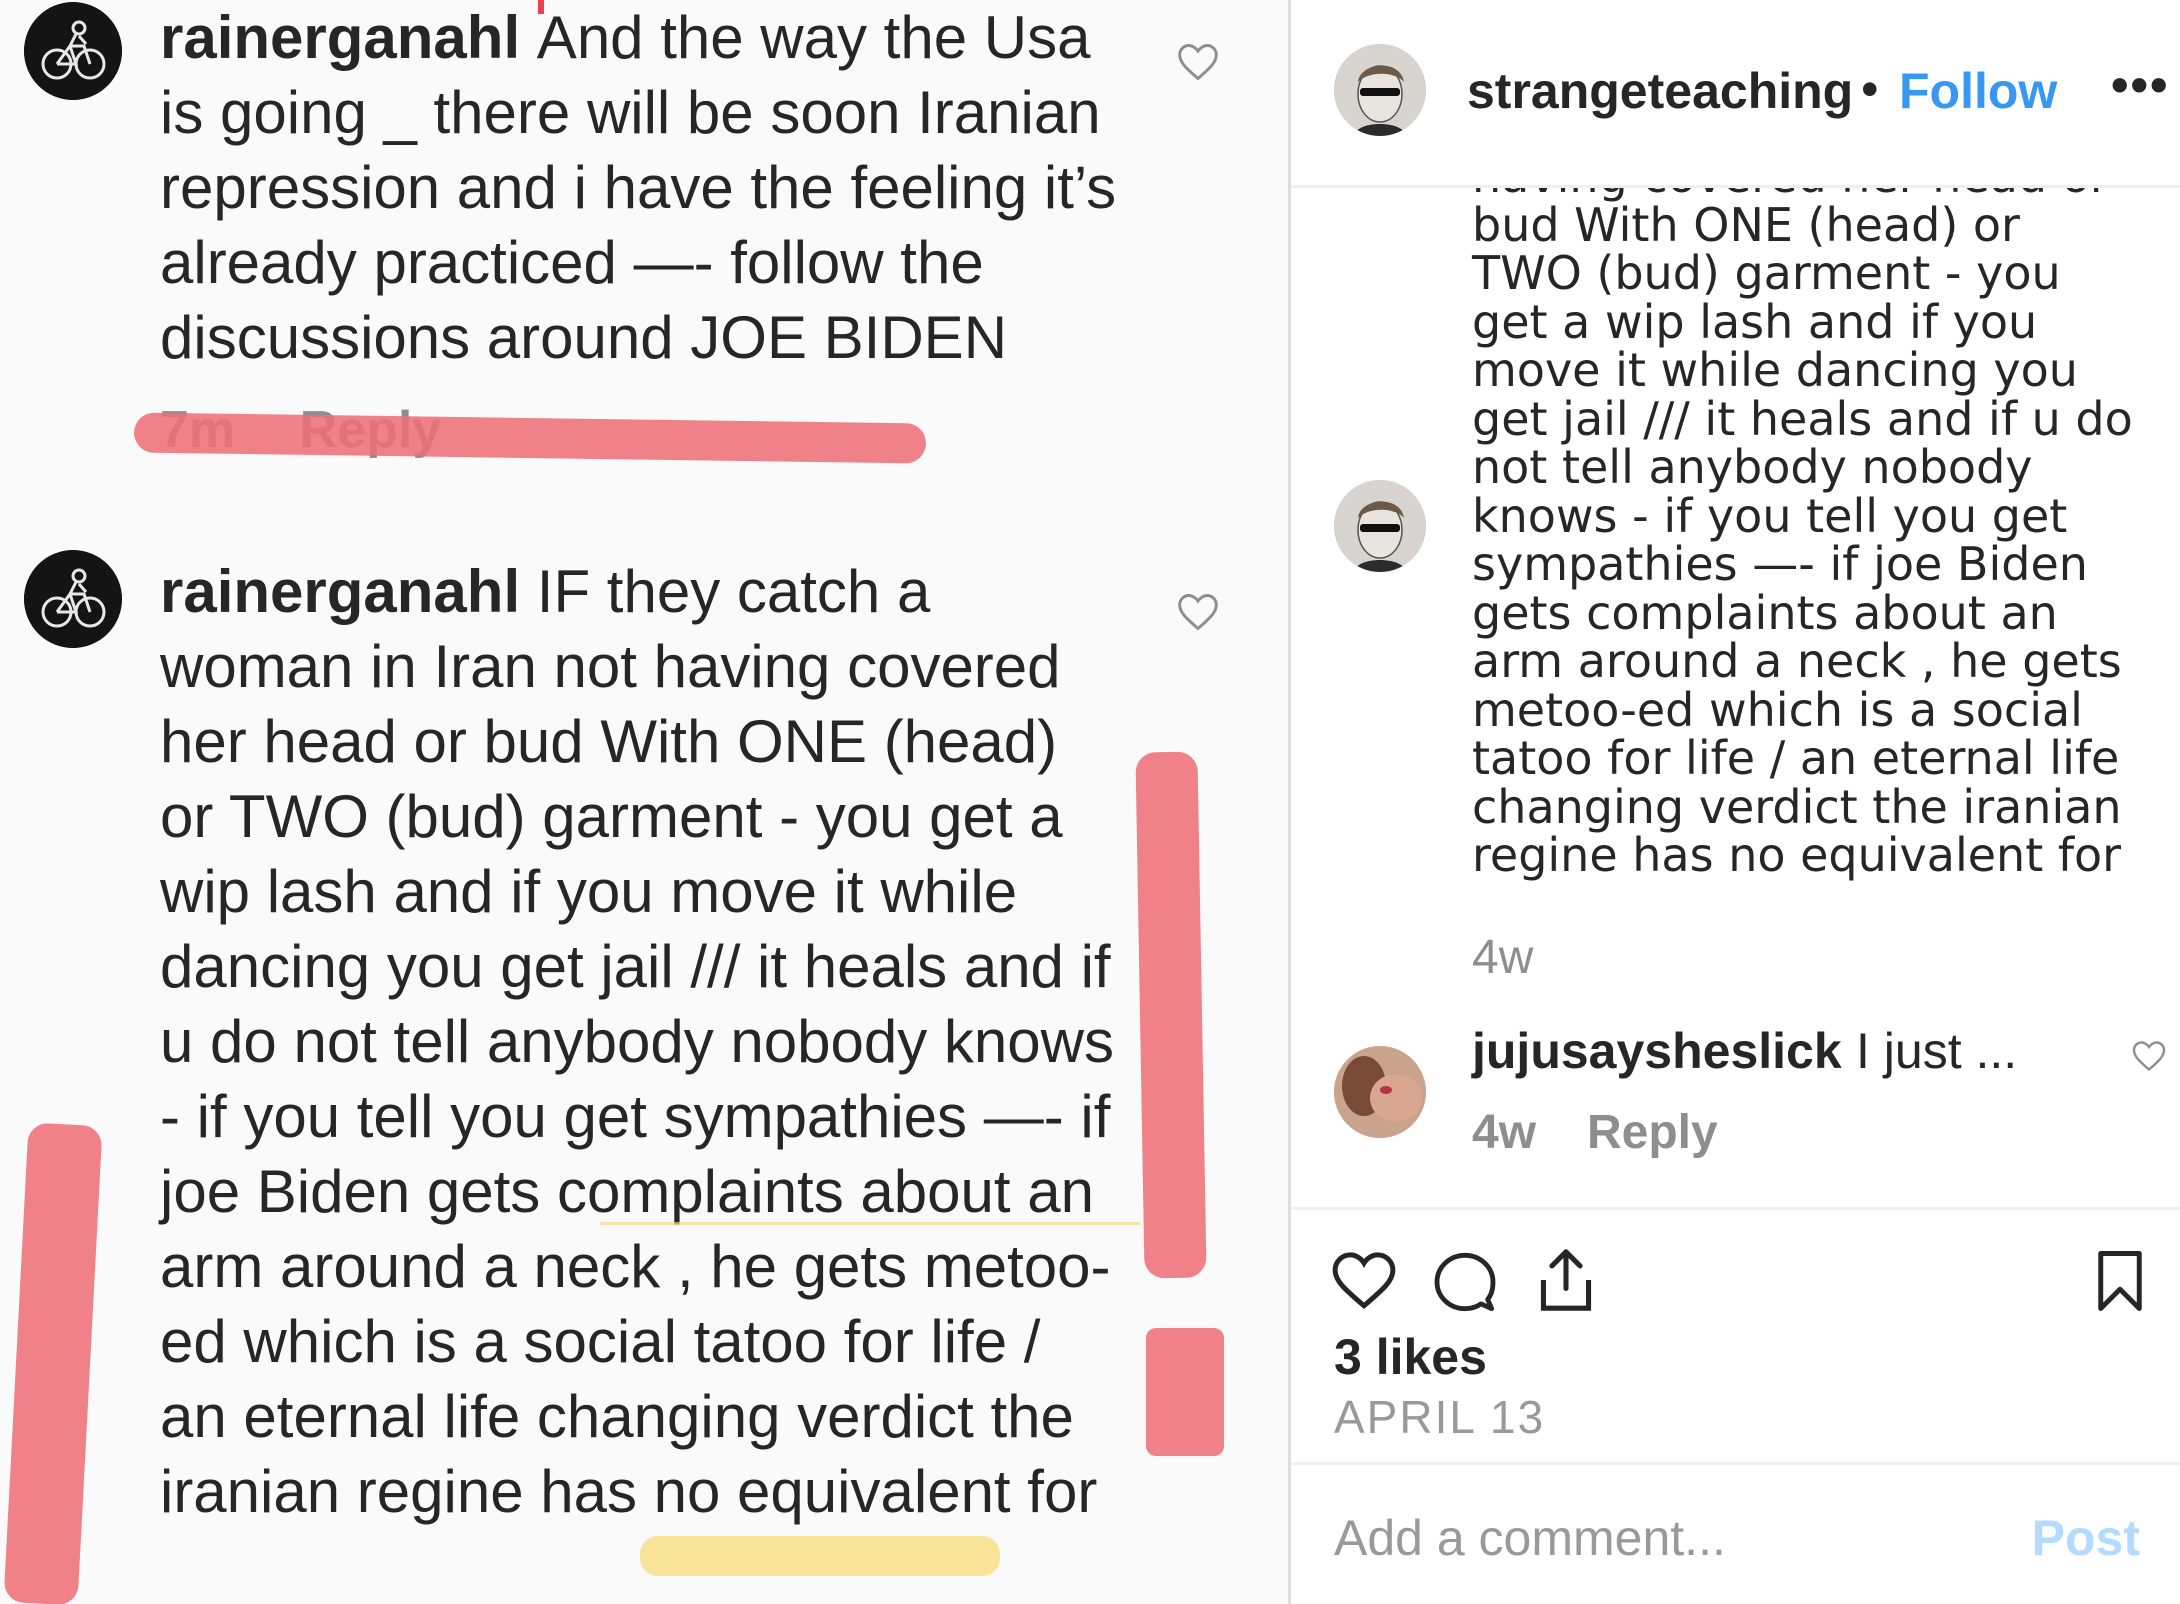  I want to click on red-marker-vertical-right-lower, so click(1185, 1392).